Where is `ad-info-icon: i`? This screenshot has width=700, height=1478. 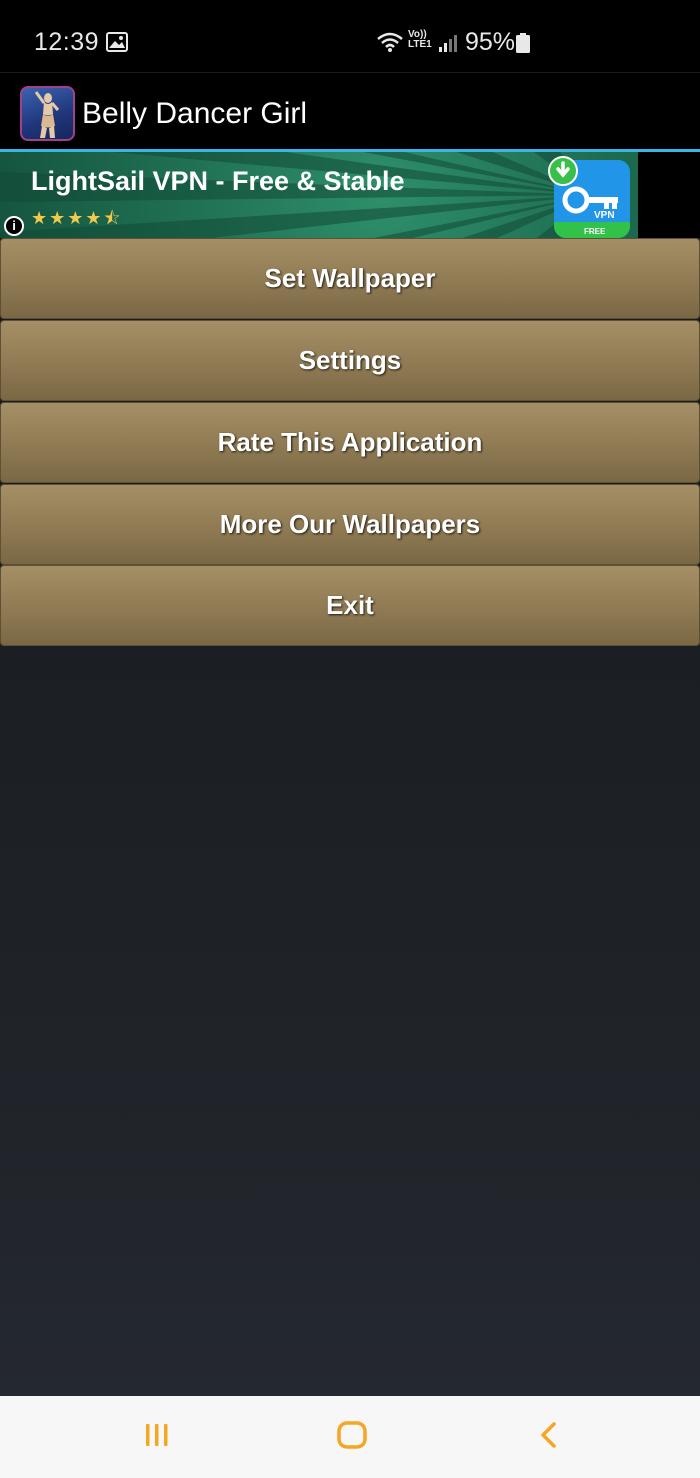
ad-info-icon: i is located at coordinates (14, 226).